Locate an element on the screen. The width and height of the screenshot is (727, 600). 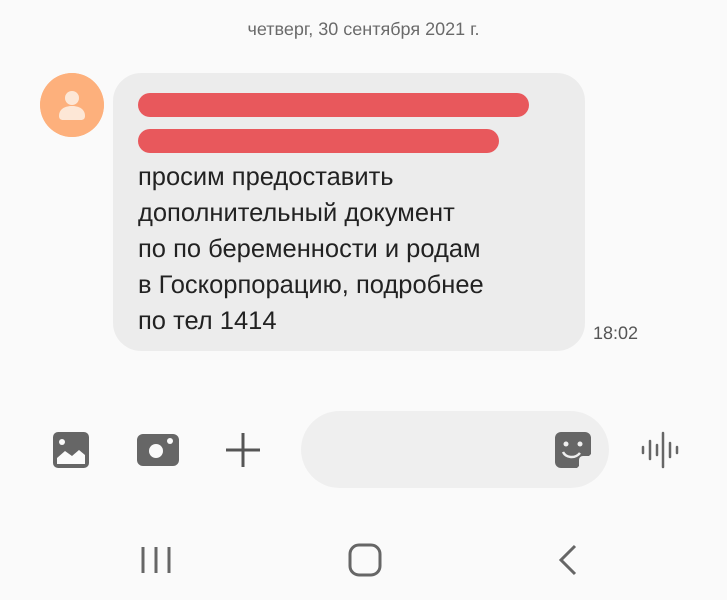
add-icon is located at coordinates (243, 450).